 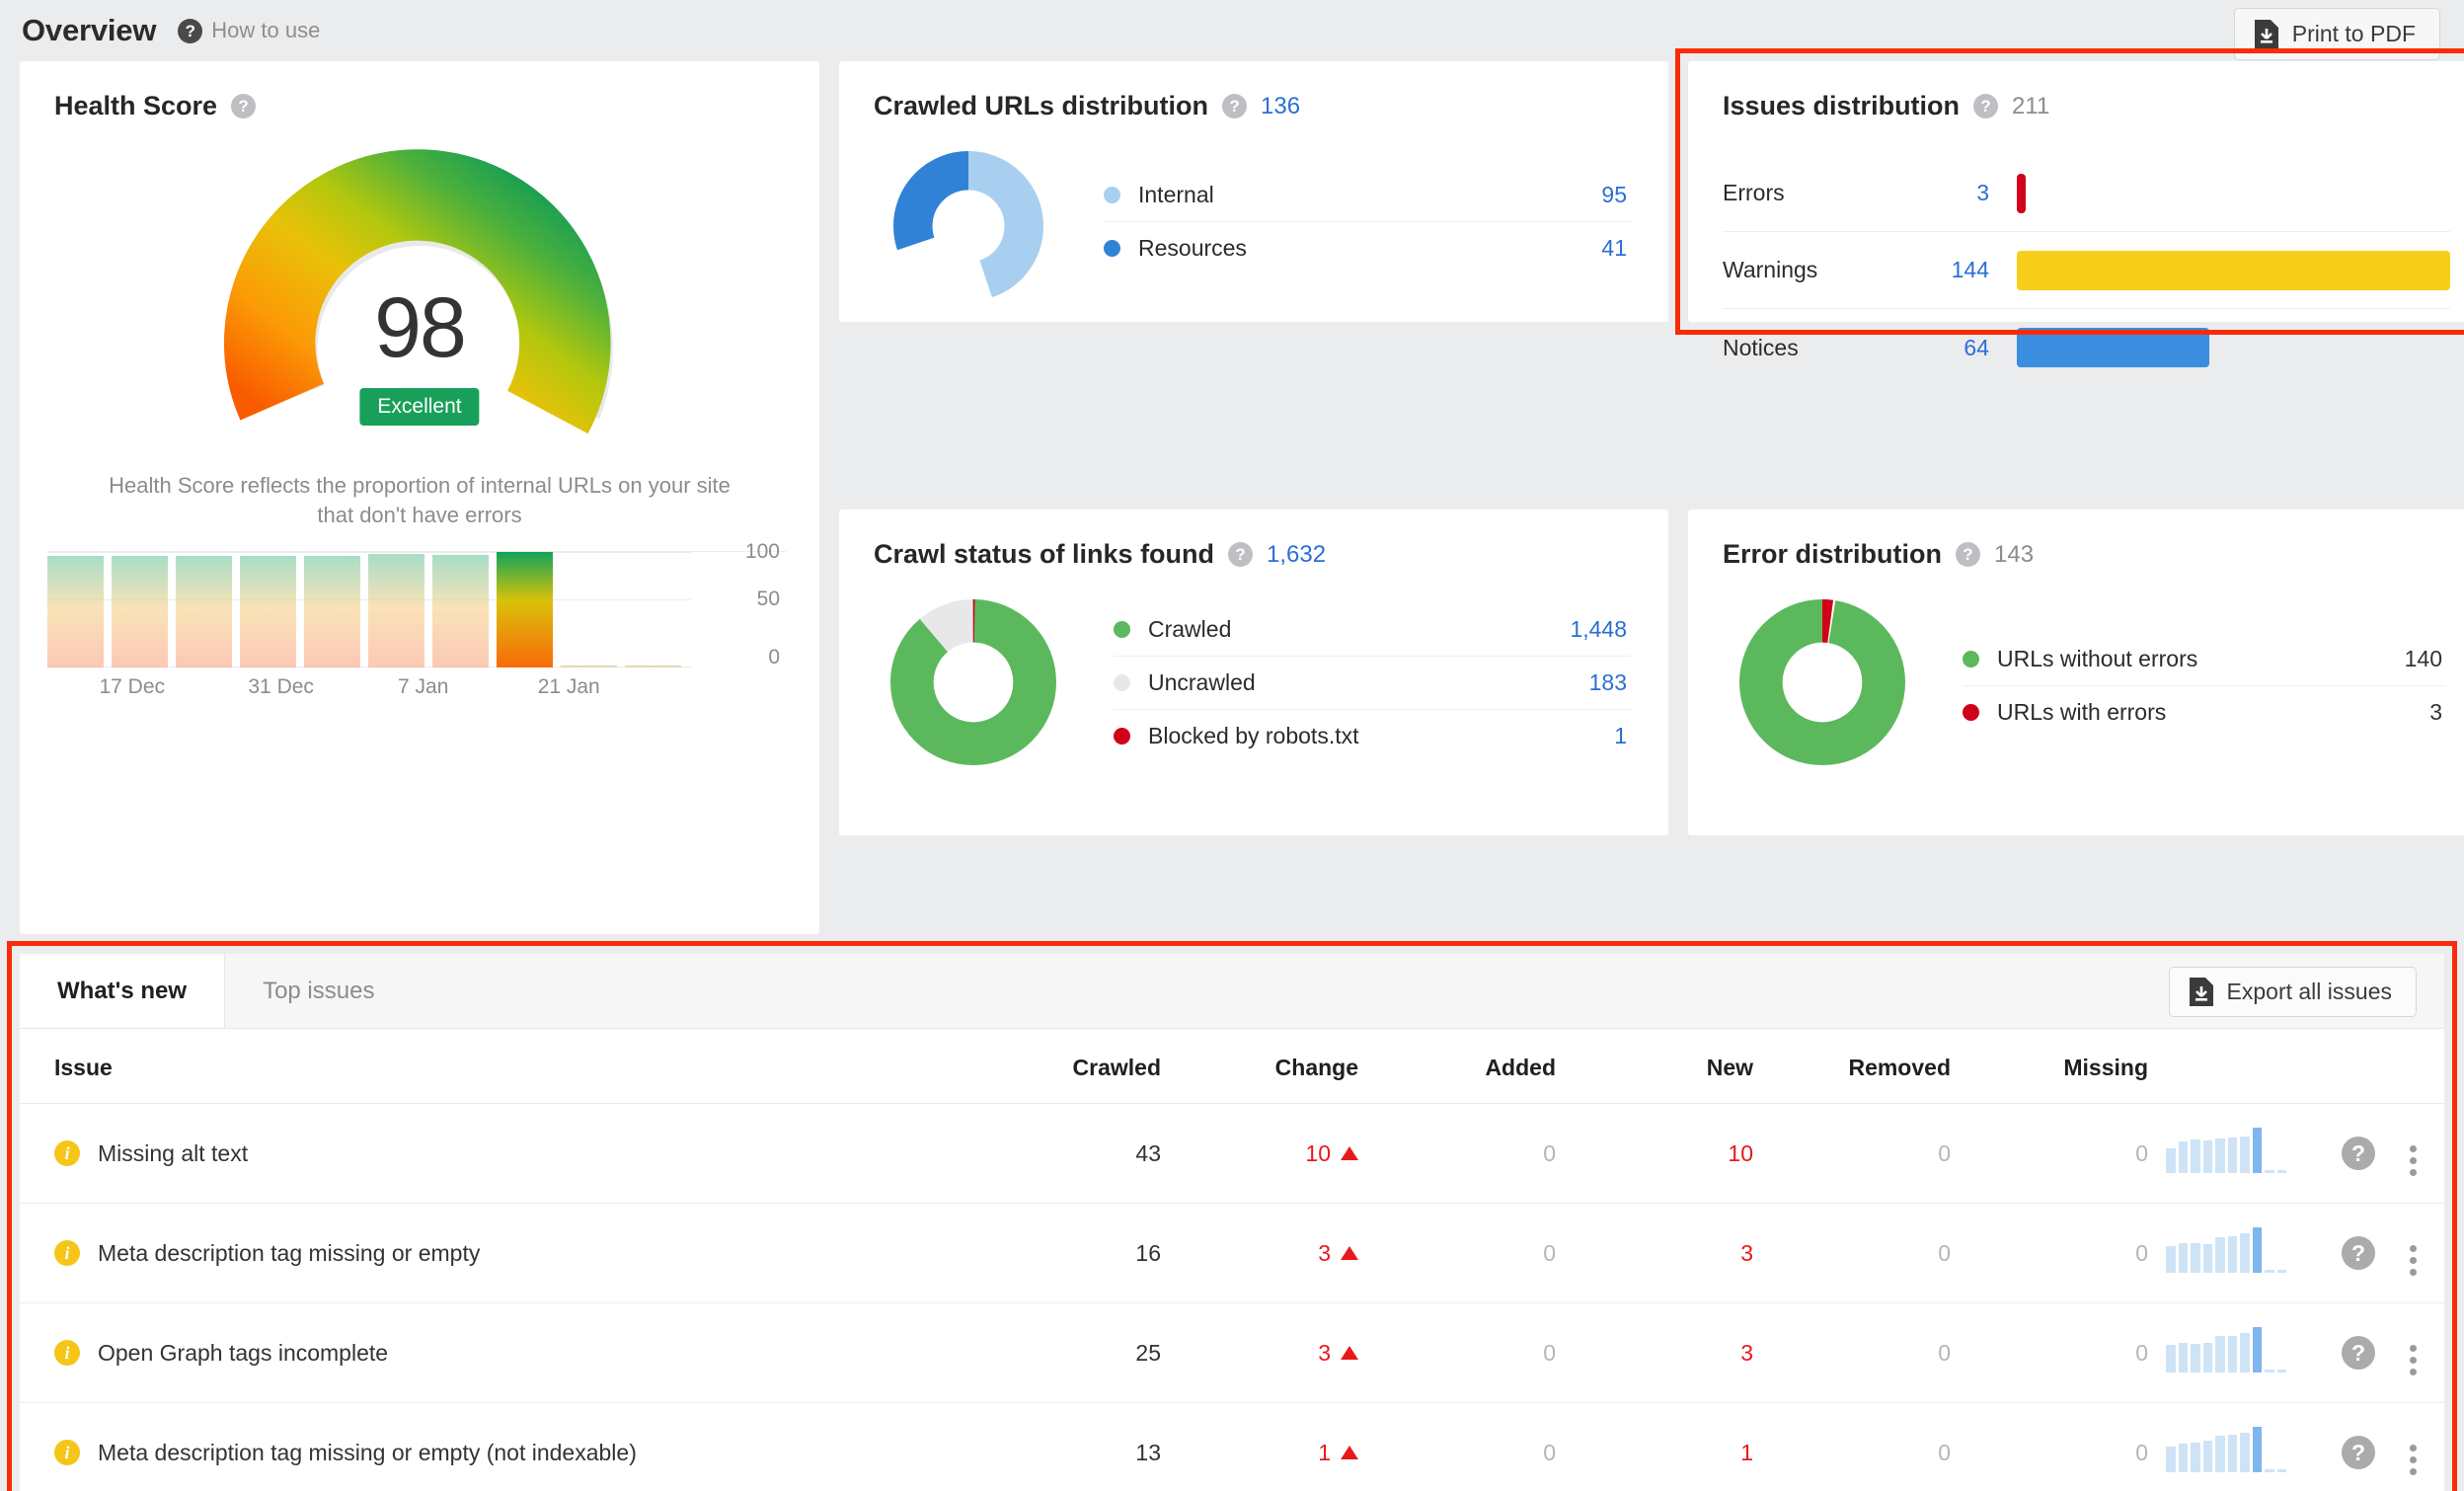 I want to click on crawled-urls-chart-area: Internal 95 Resources 41, so click(x=1253, y=211).